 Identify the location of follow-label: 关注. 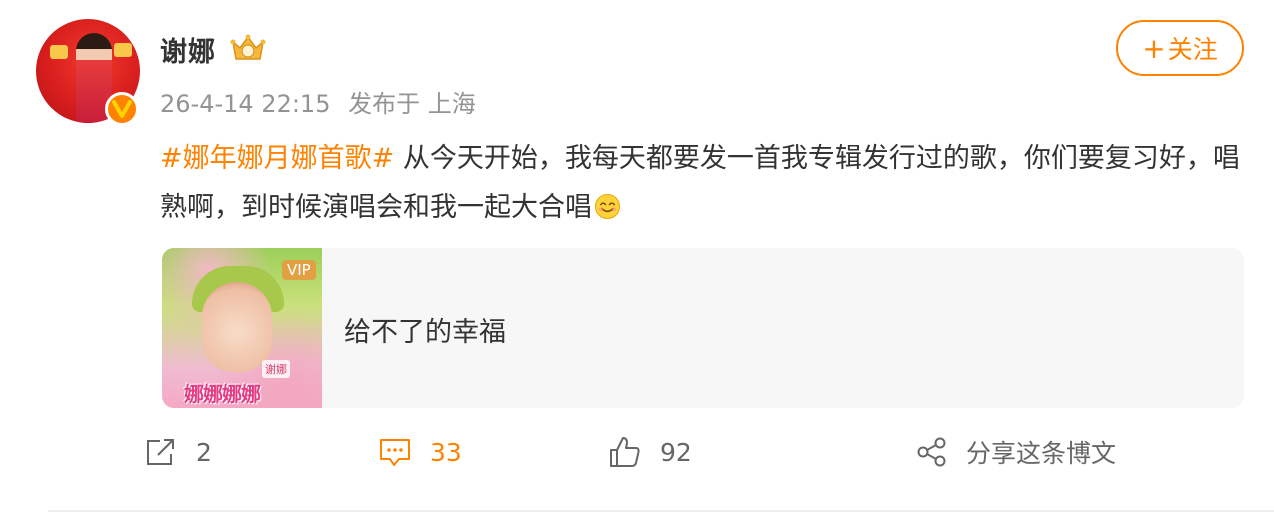
(1192, 49).